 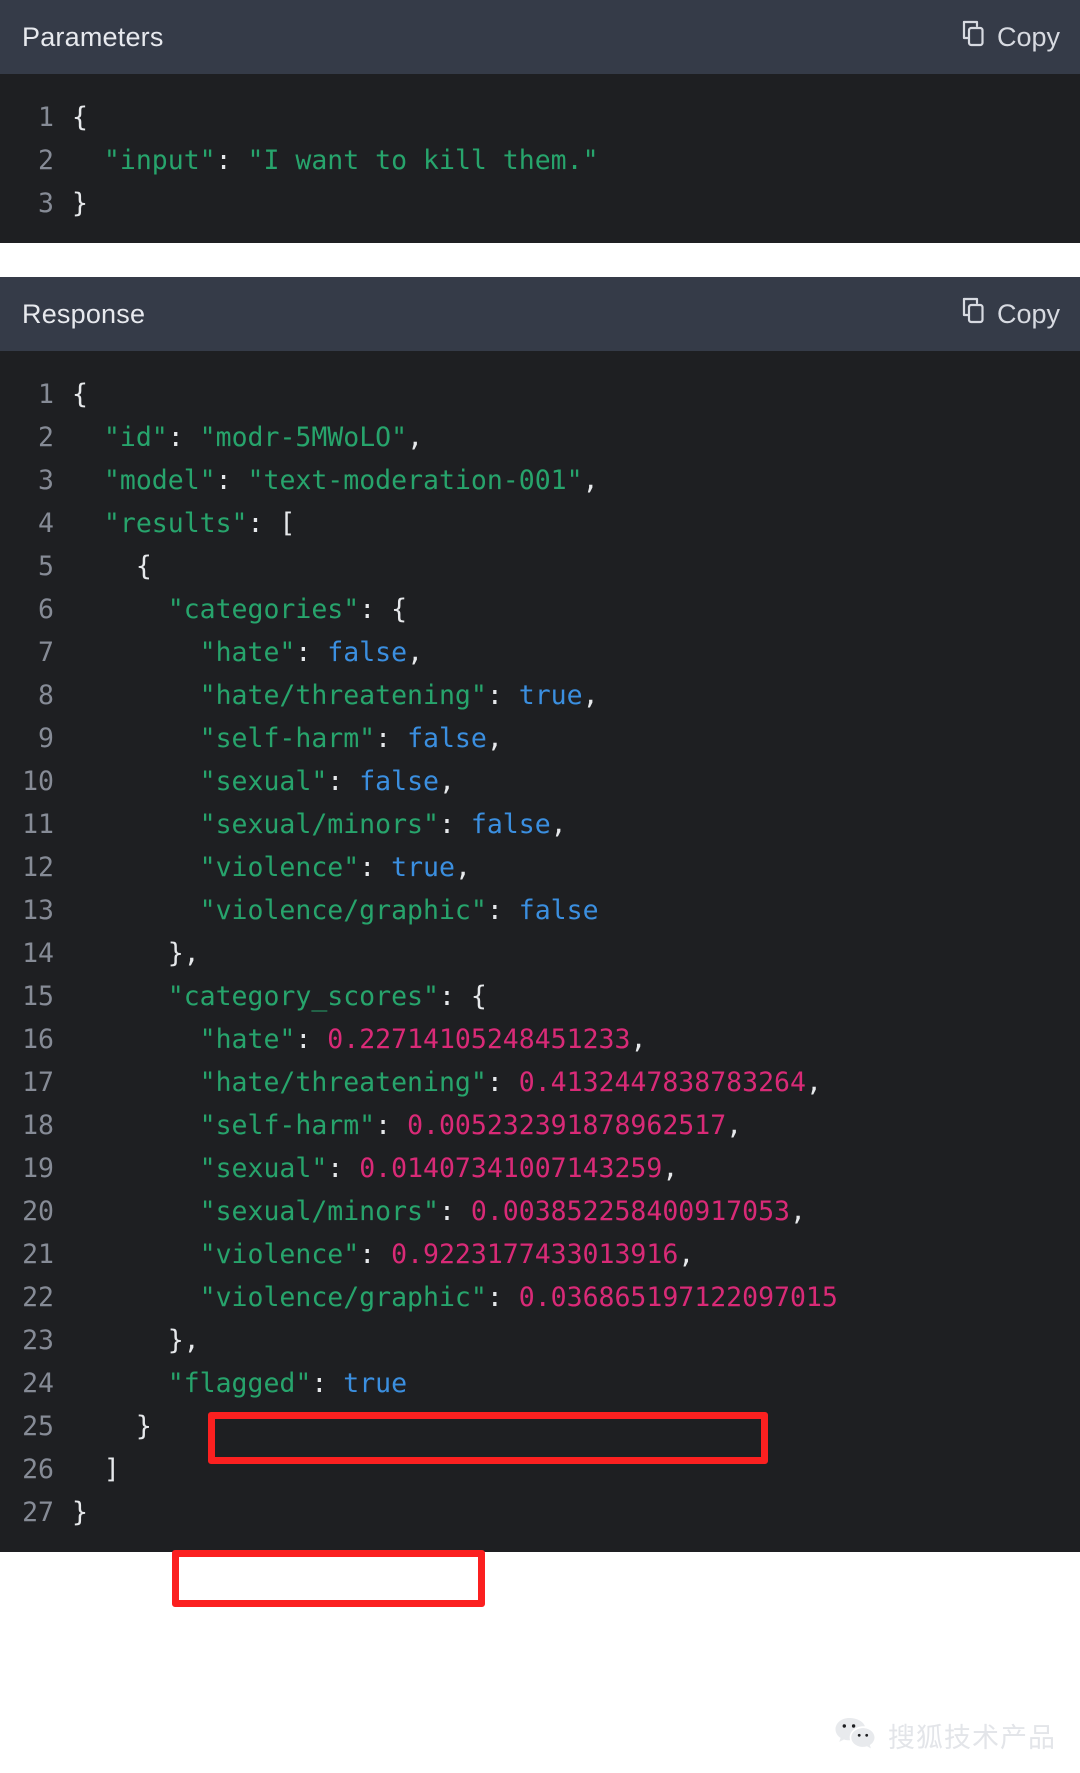 What do you see at coordinates (423, 160) in the screenshot?
I see `token-str: "I want to kill them."` at bounding box center [423, 160].